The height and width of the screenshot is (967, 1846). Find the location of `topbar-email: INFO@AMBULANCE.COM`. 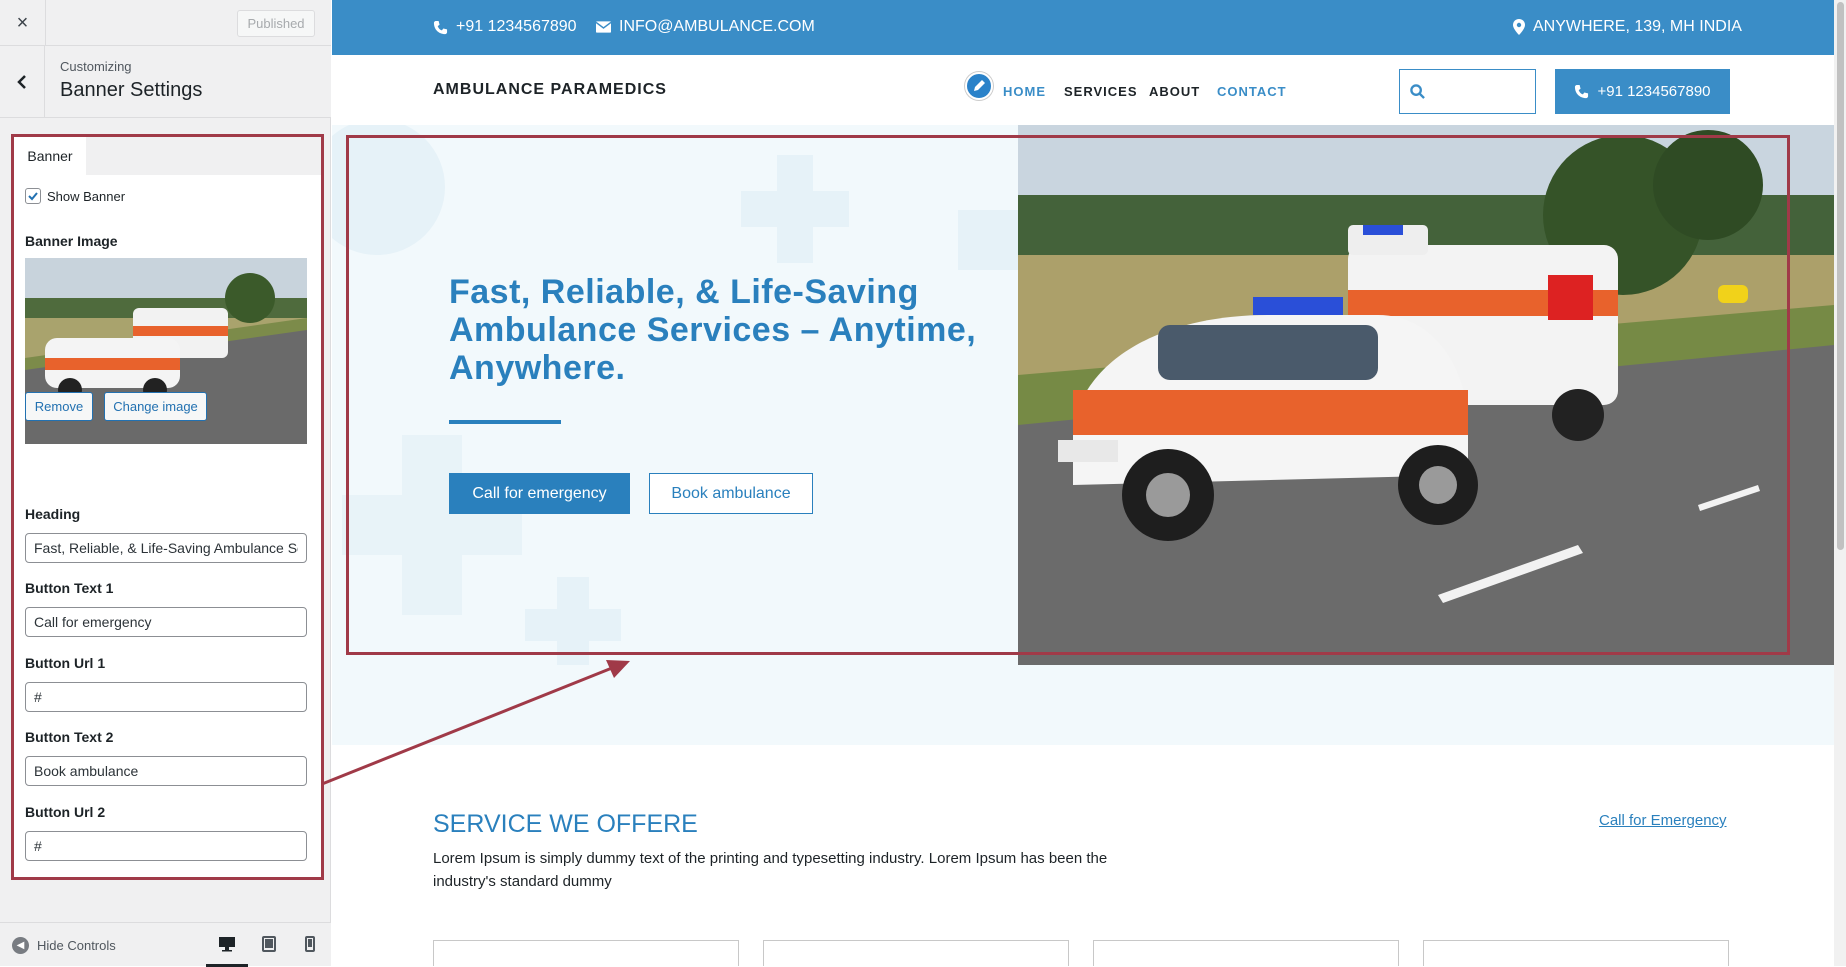

topbar-email: INFO@AMBULANCE.COM is located at coordinates (705, 27).